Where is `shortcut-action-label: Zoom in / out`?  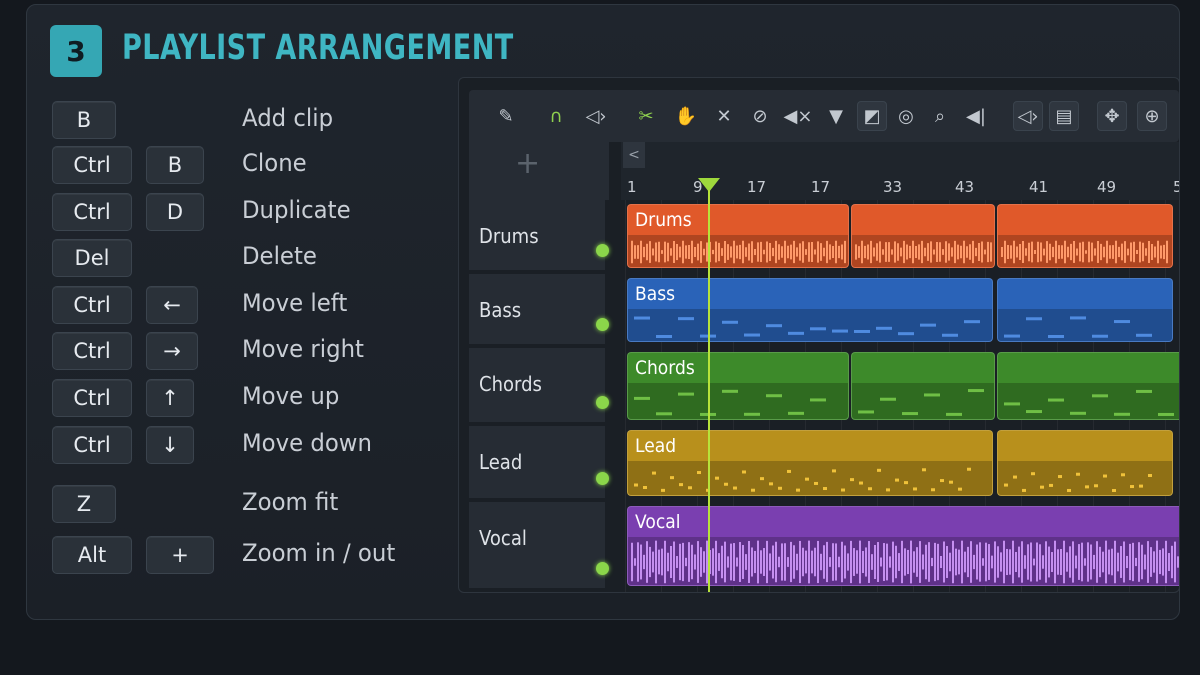 shortcut-action-label: Zoom in / out is located at coordinates (319, 553).